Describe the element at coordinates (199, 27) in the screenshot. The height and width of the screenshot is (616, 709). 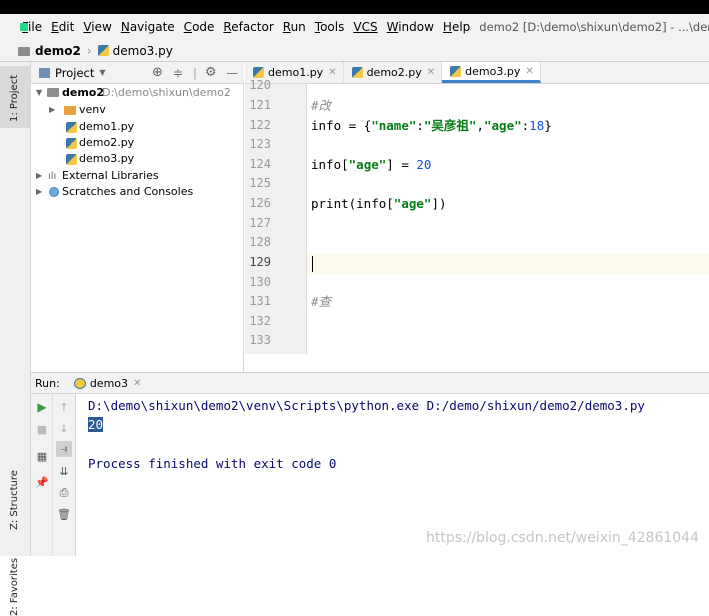
I see `menu-code: Code` at that location.